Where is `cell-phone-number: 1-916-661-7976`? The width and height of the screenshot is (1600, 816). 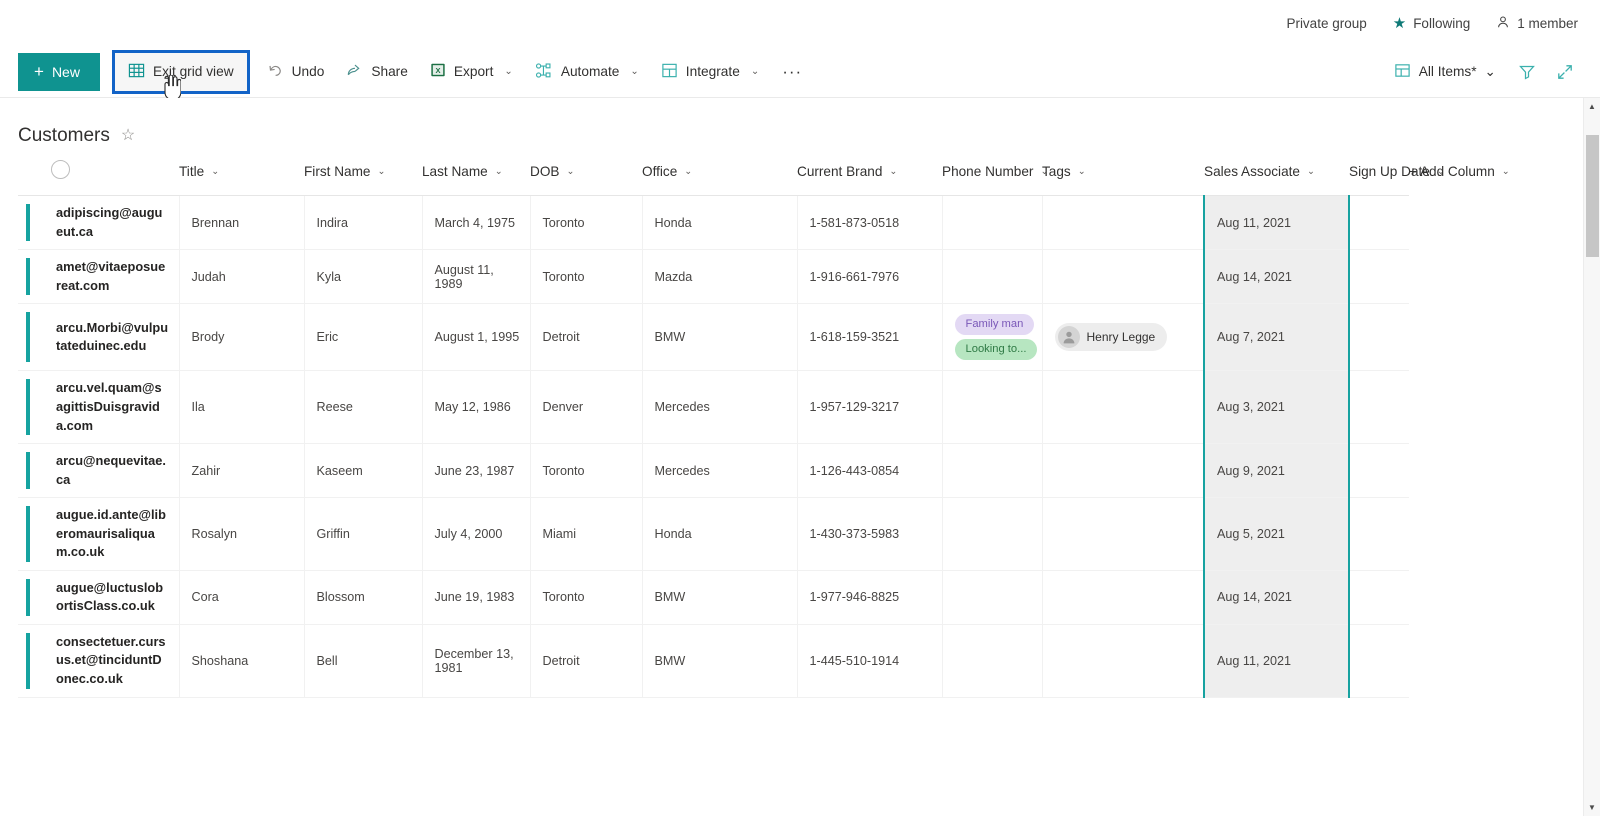 cell-phone-number: 1-916-661-7976 is located at coordinates (870, 277).